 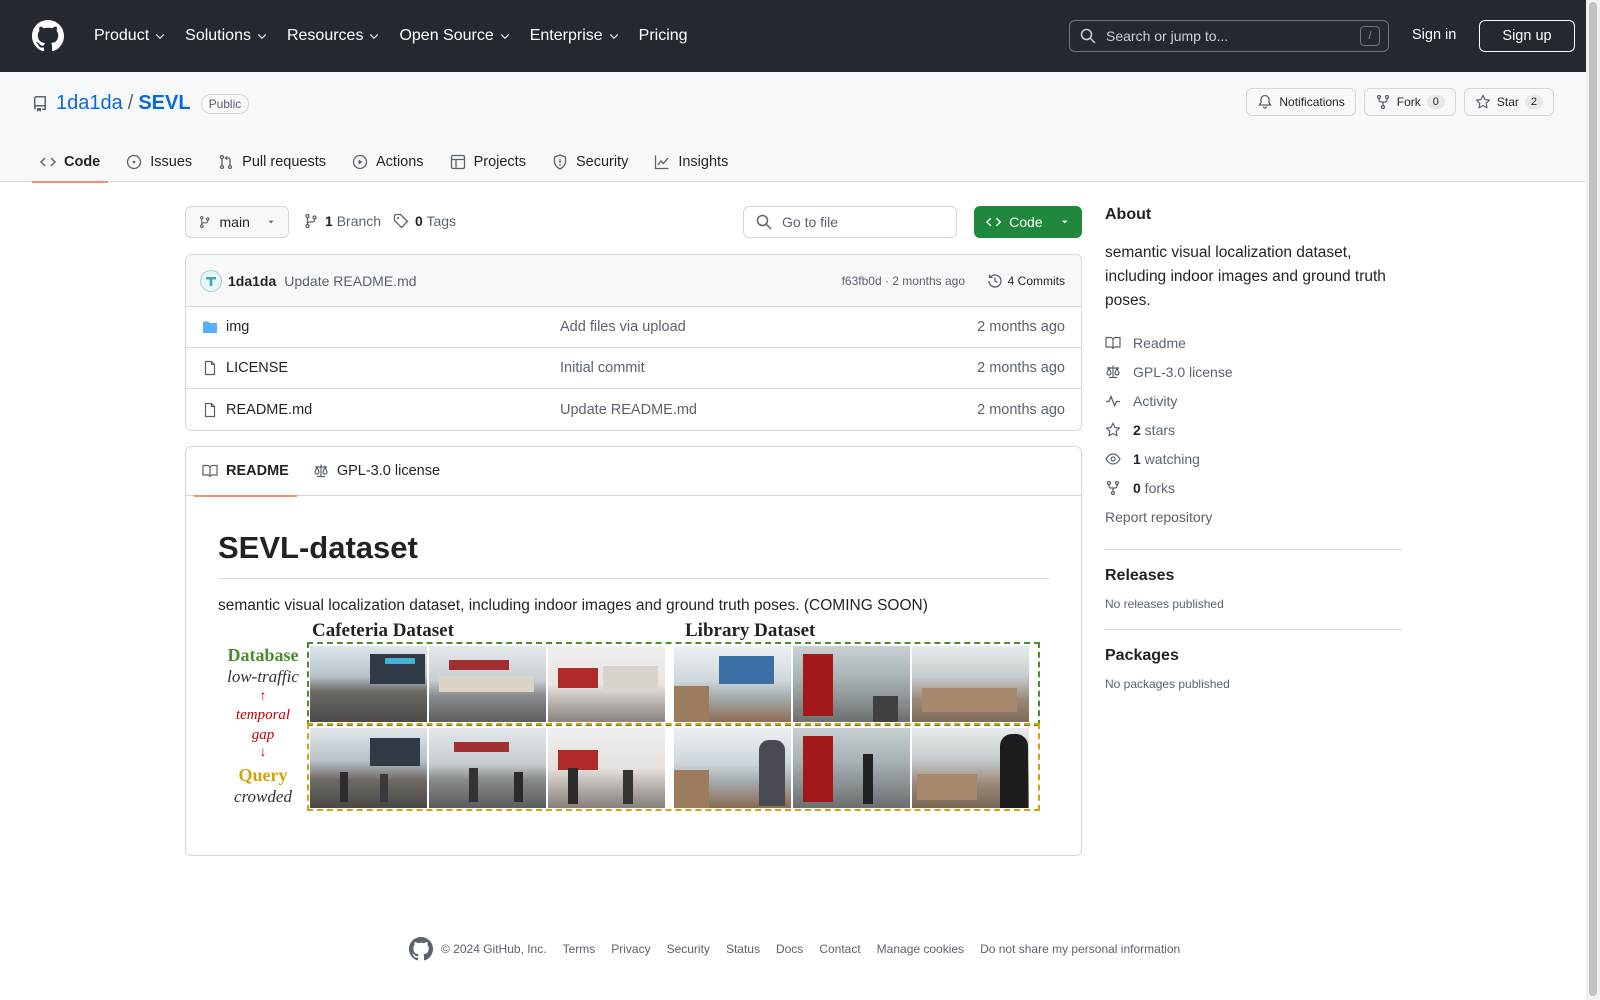 I want to click on nav-enterprise-label: Enterprise, so click(x=566, y=35).